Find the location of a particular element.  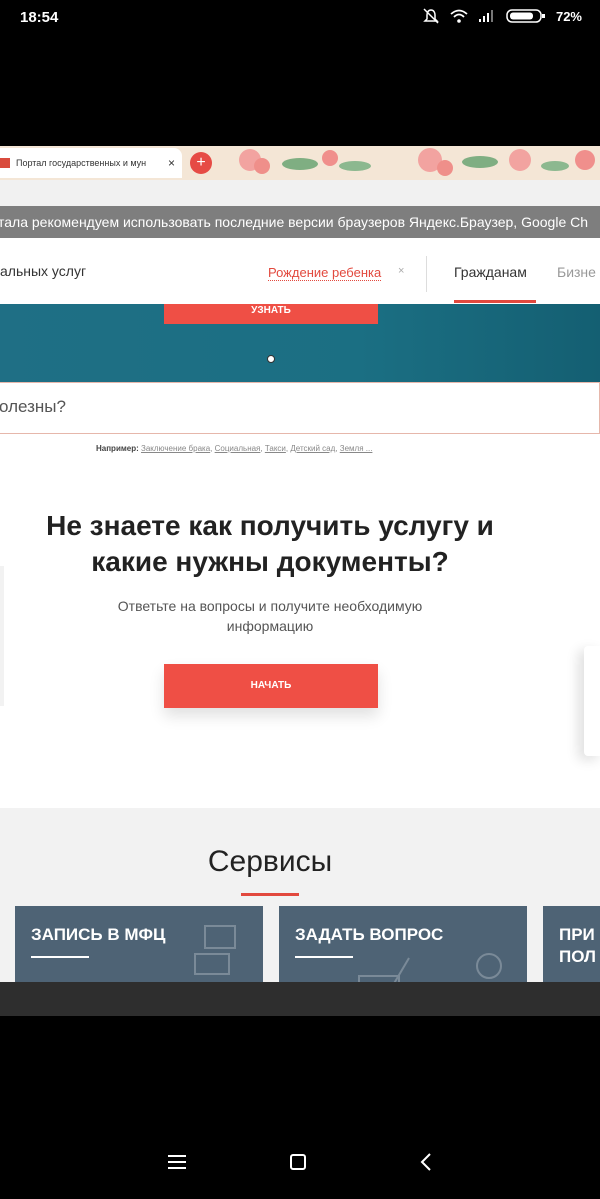

tab-business: Бизне is located at coordinates (576, 272).